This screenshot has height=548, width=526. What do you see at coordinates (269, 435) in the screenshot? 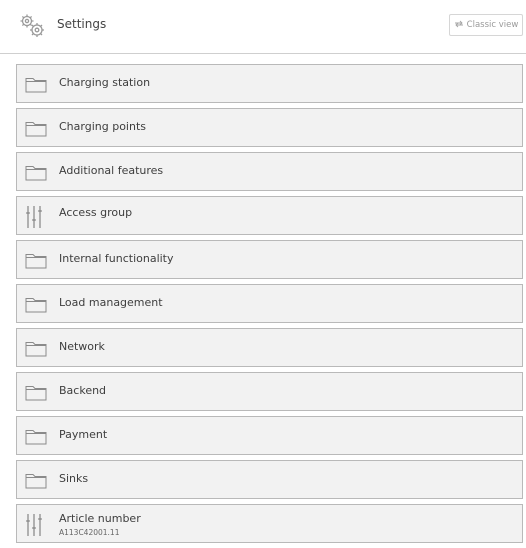
I see `list-item-payment: Payment` at bounding box center [269, 435].